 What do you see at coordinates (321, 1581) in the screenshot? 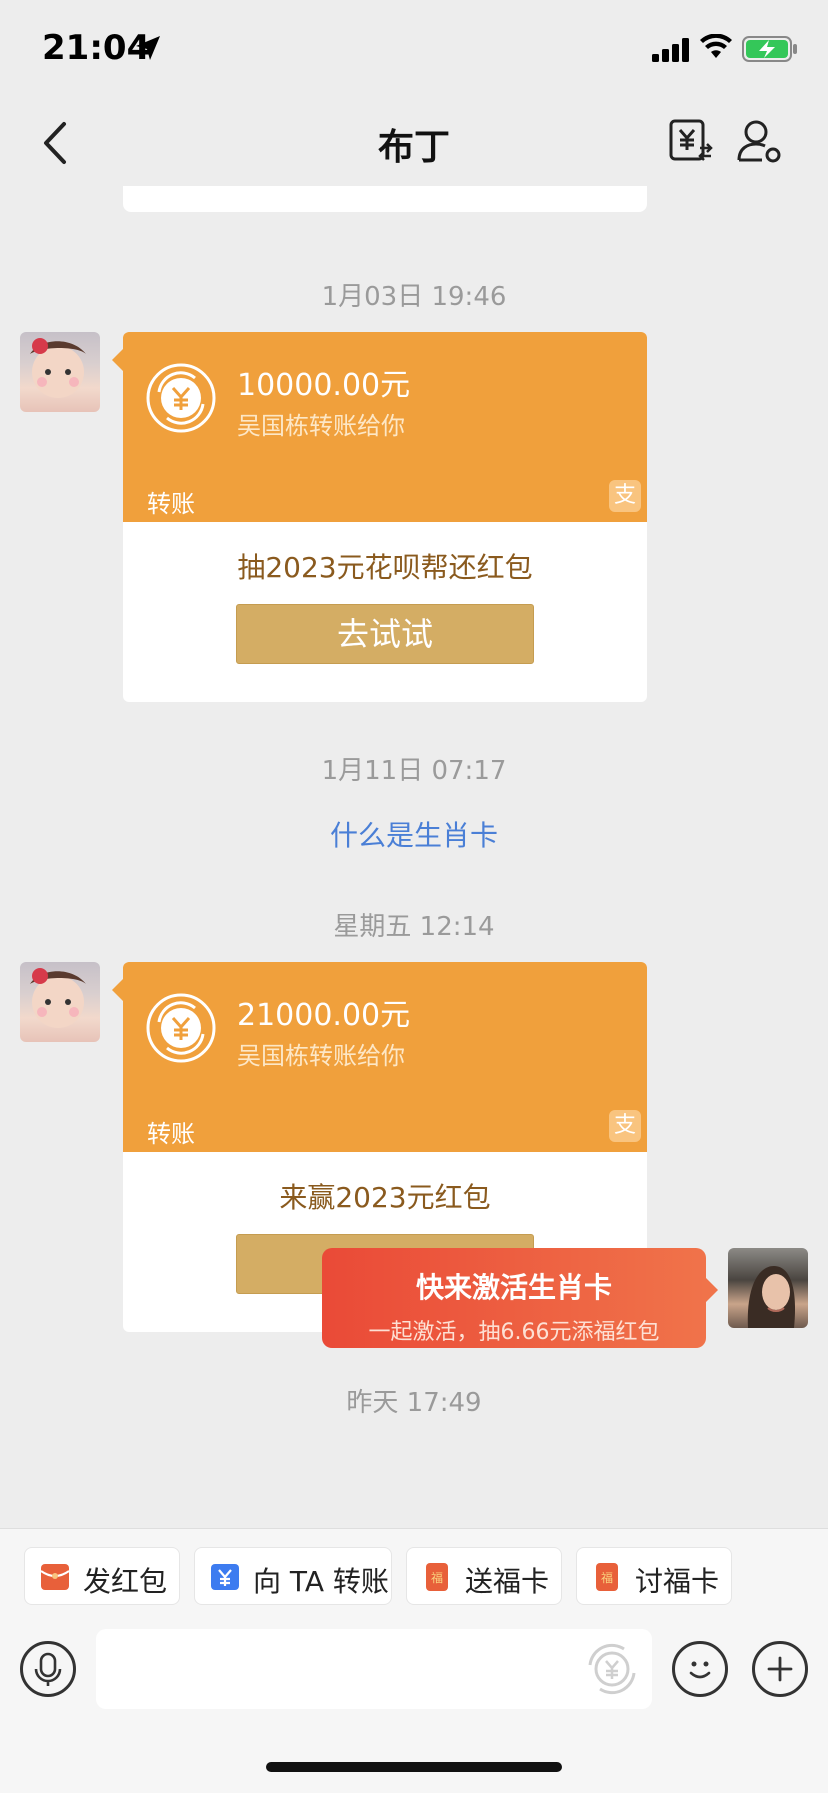
I see `chip-label: 向 TA 转账` at bounding box center [321, 1581].